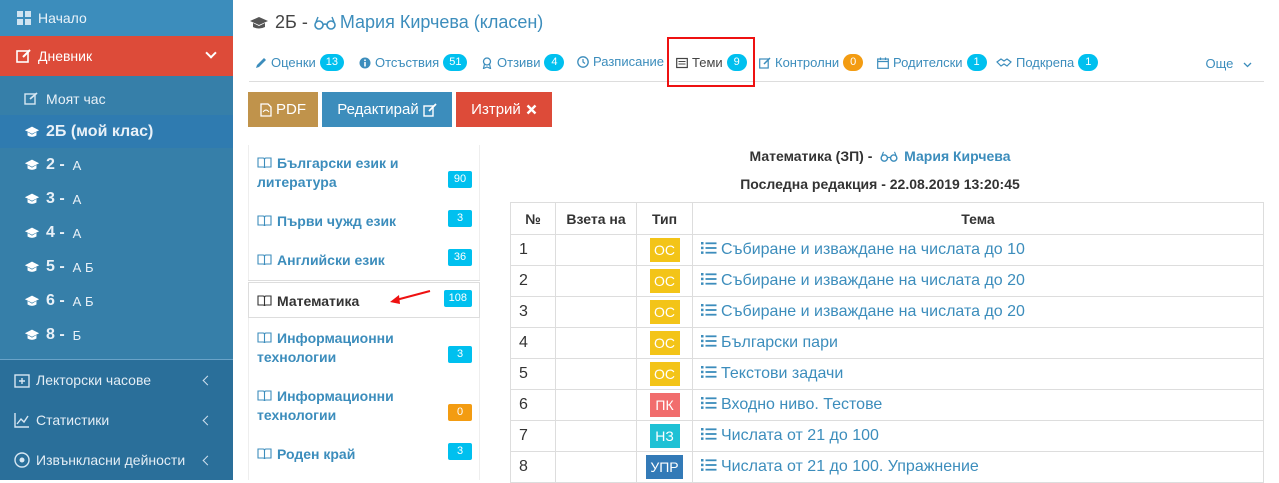  I want to click on sidebar-item-label: Статистики, so click(73, 420).